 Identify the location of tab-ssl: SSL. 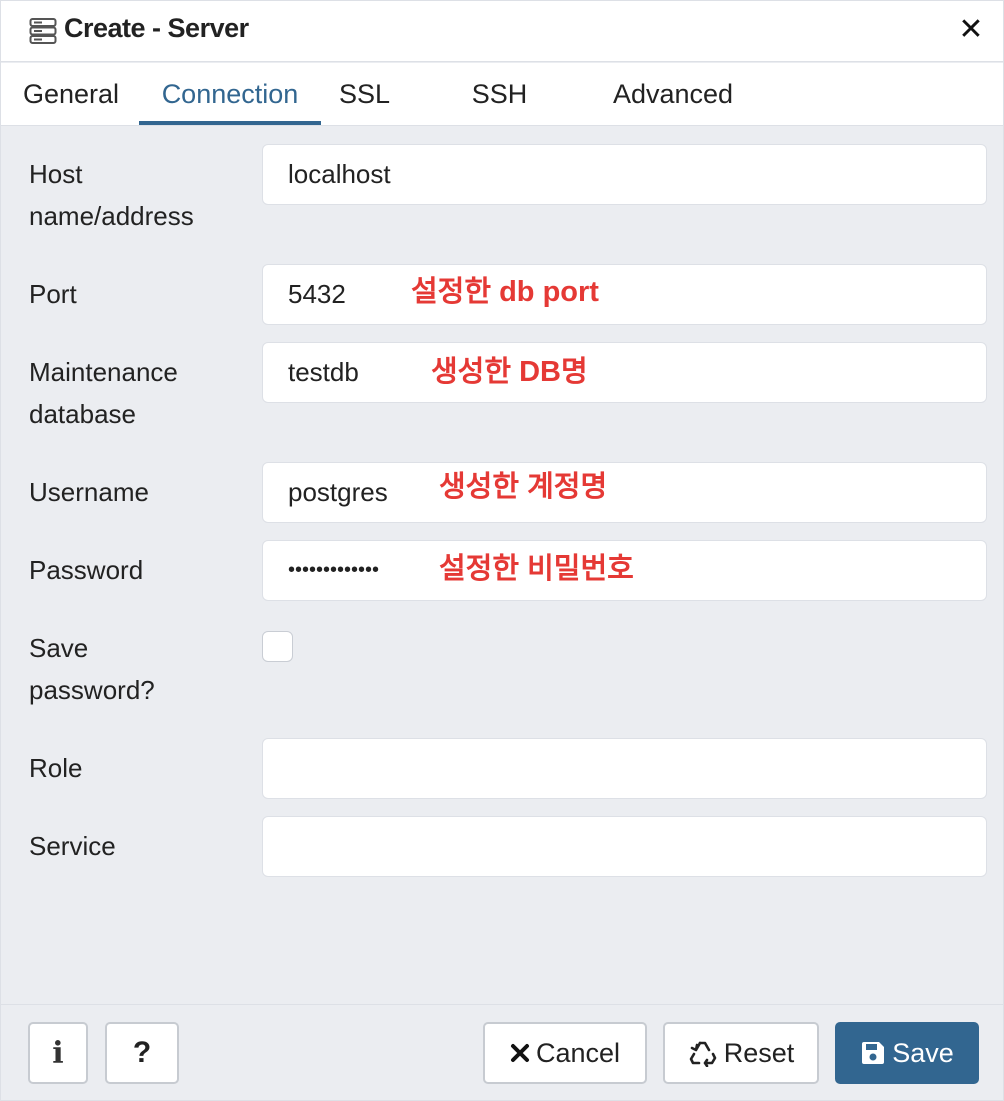
(364, 94).